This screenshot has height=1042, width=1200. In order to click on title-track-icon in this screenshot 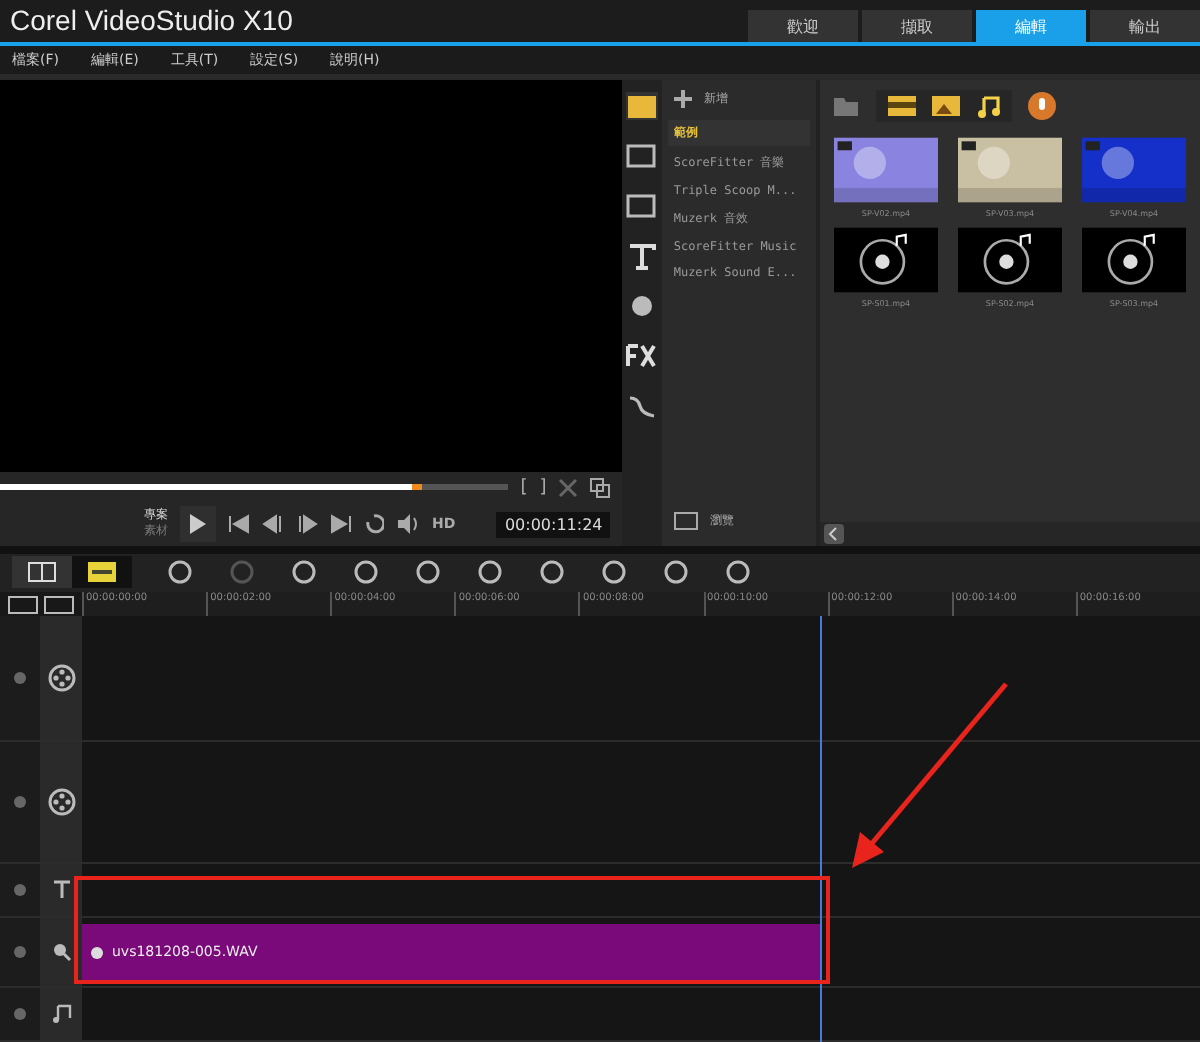, I will do `click(61, 890)`.